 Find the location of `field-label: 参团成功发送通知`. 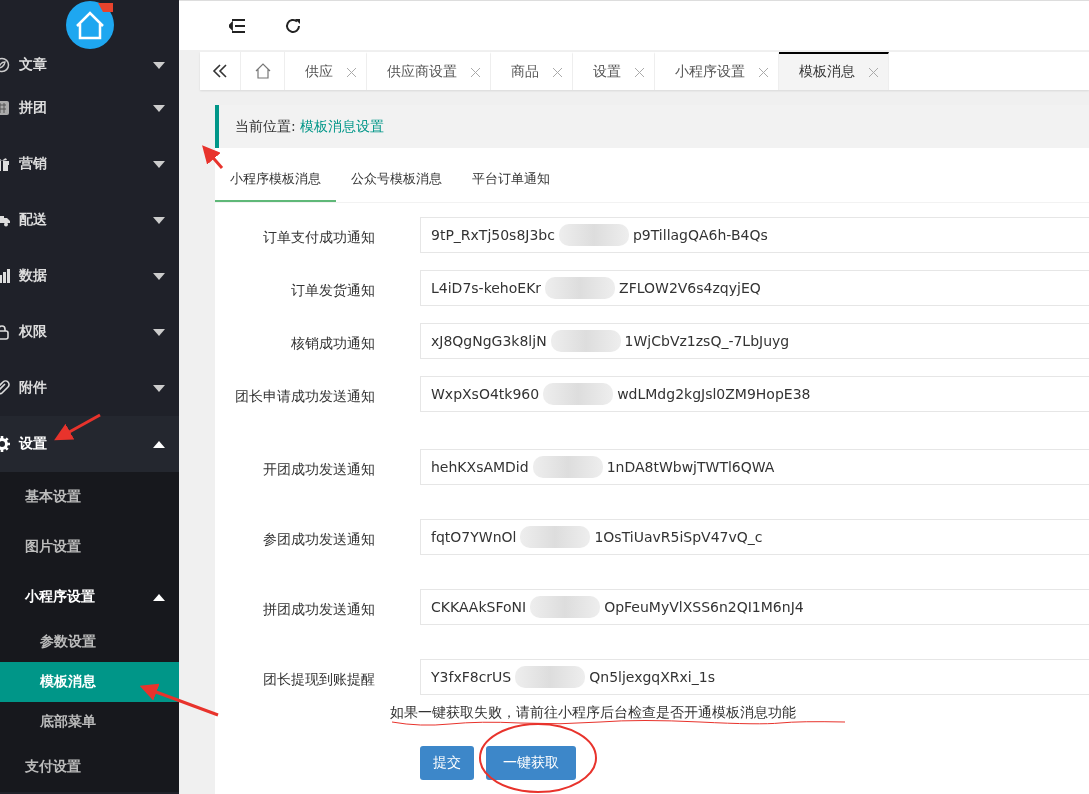

field-label: 参团成功发送通知 is located at coordinates (318, 539).